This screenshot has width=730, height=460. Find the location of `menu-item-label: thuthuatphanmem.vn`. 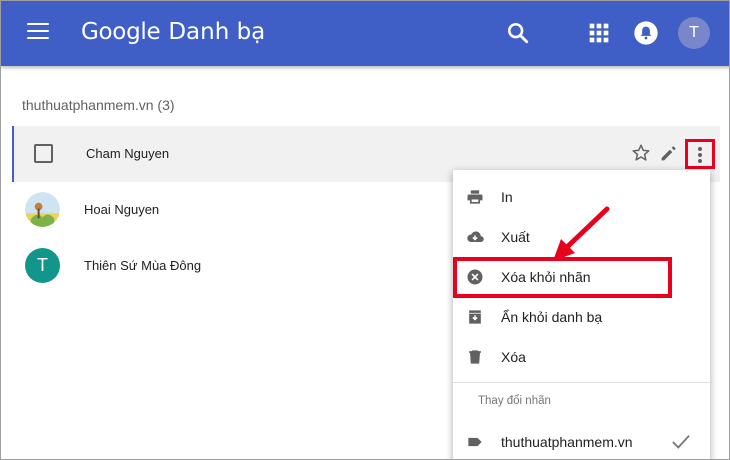

menu-item-label: thuthuatphanmem.vn is located at coordinates (567, 442).